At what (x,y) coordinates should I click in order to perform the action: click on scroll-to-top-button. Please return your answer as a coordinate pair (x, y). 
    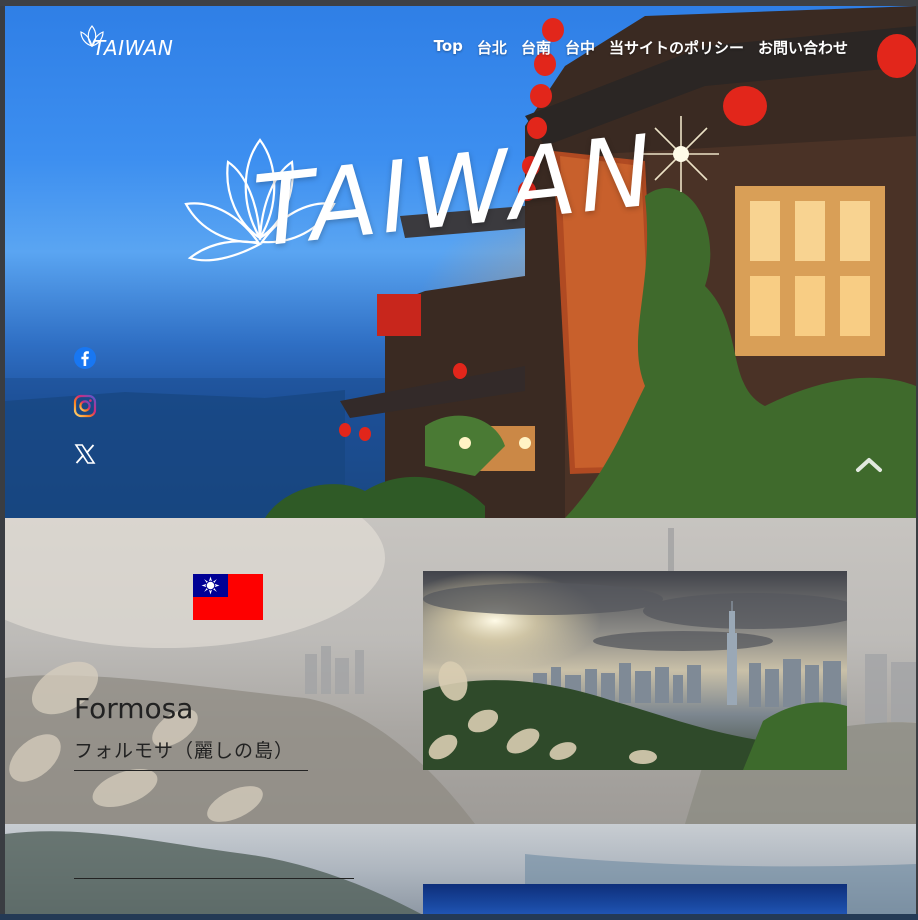
    Looking at the image, I should click on (869, 464).